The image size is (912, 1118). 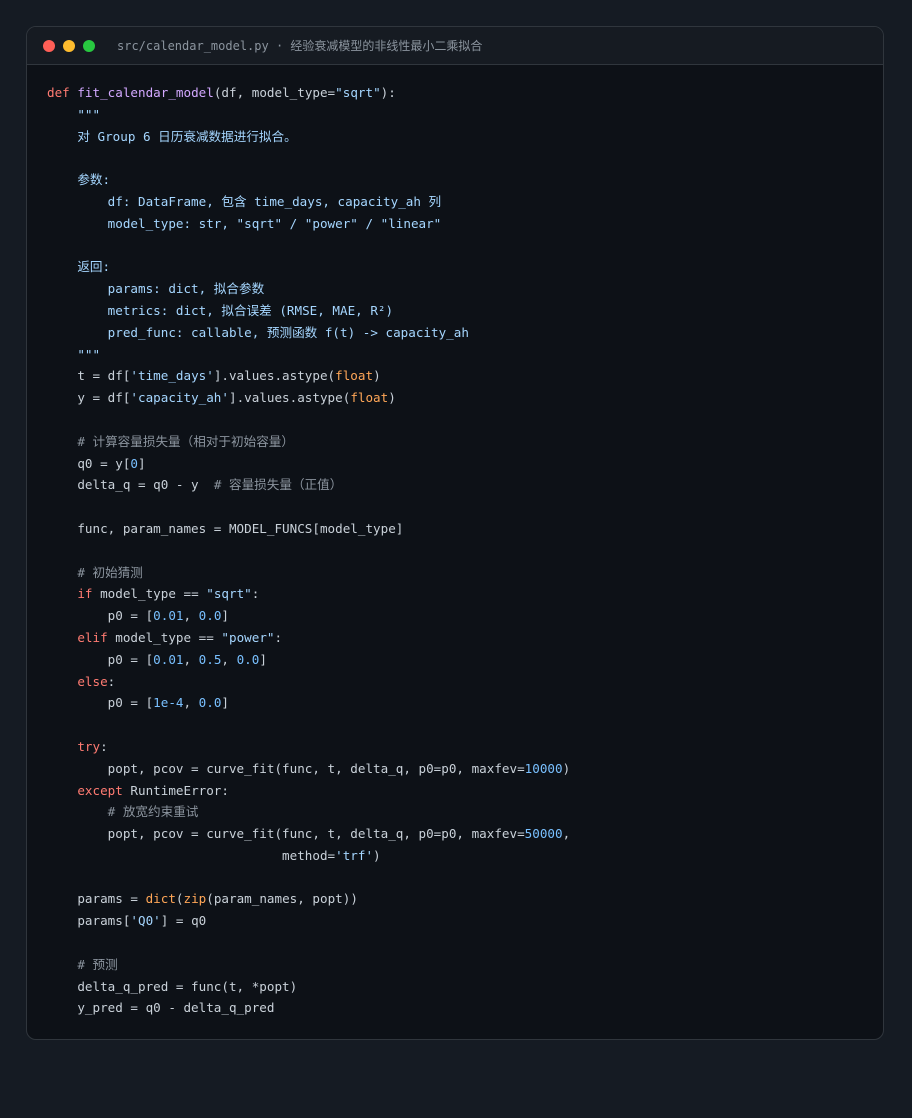 What do you see at coordinates (123, 812) in the screenshot?
I see `code-token: # 放宽约束重试` at bounding box center [123, 812].